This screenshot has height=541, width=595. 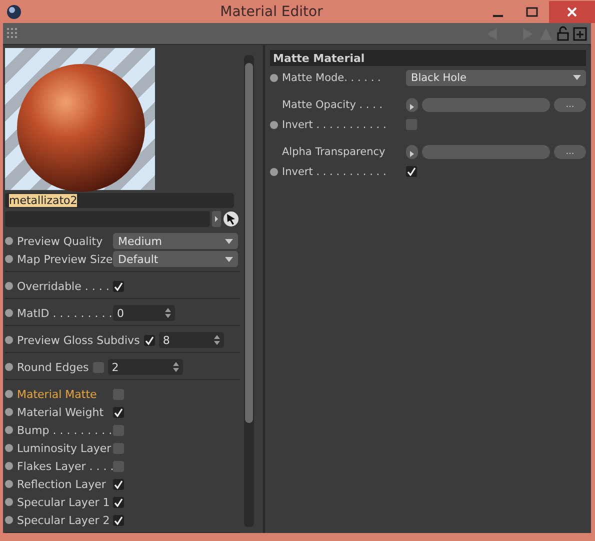 What do you see at coordinates (63, 313) in the screenshot?
I see `parameter-label: MatID . . . . . . . . .` at bounding box center [63, 313].